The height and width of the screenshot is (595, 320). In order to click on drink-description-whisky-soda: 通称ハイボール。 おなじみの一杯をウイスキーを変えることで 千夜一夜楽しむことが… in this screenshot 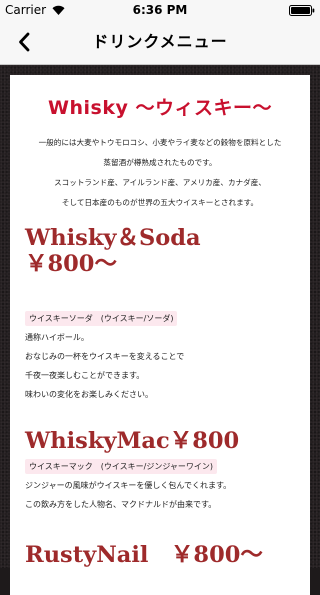, I will do `click(162, 366)`.